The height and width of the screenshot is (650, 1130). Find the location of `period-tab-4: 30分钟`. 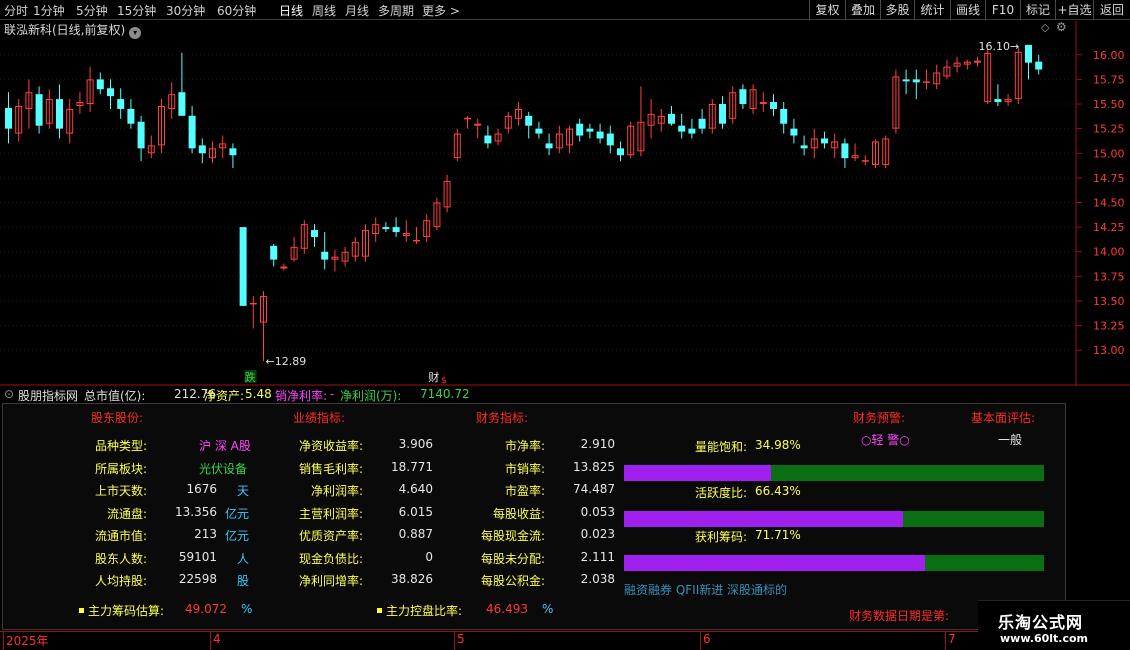

period-tab-4: 30分钟 is located at coordinates (185, 10).